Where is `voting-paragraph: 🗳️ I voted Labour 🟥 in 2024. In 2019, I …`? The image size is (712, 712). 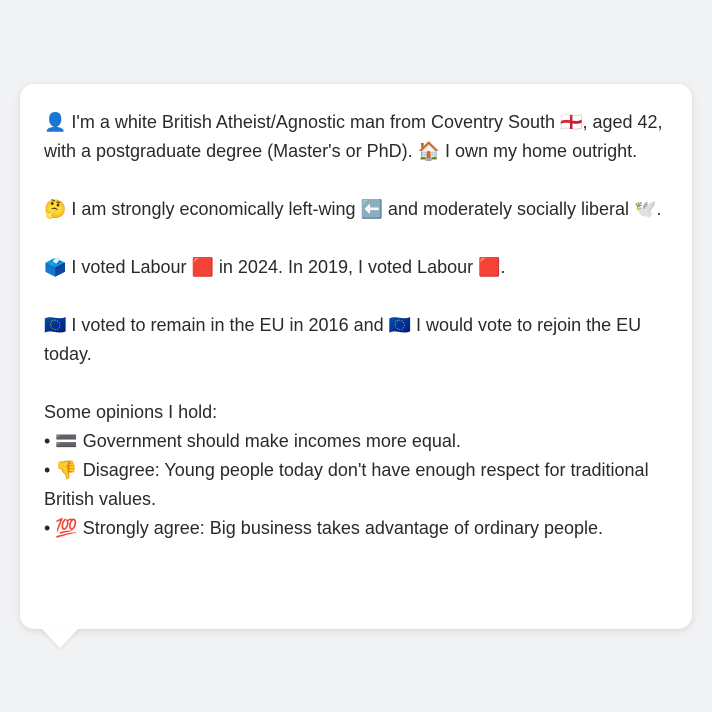 voting-paragraph: 🗳️ I voted Labour 🟥 in 2024. In 2019, I … is located at coordinates (275, 267).